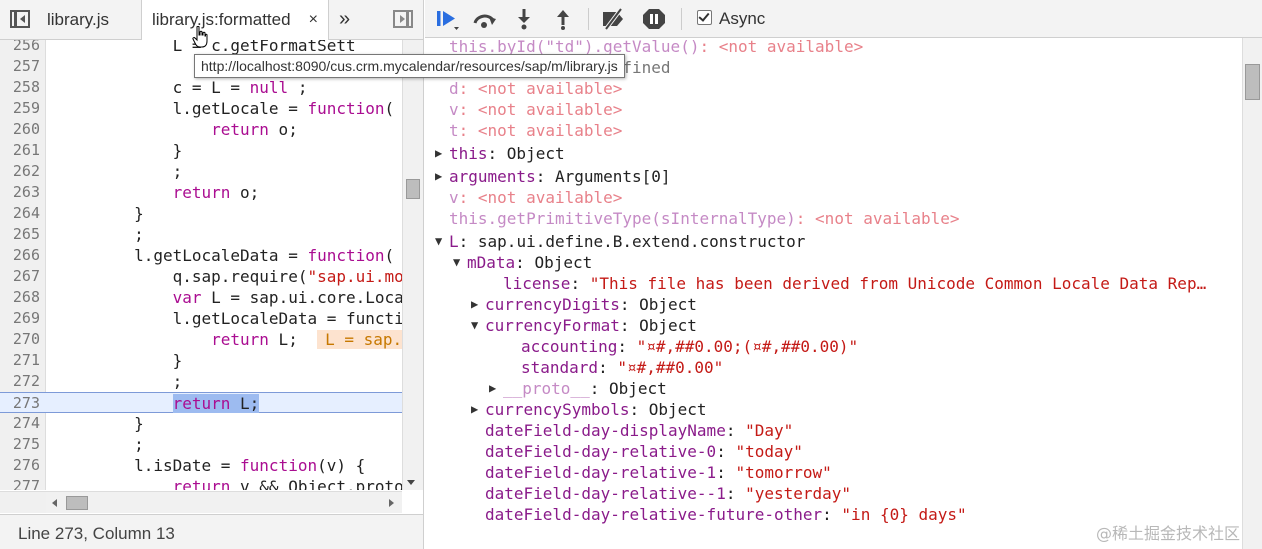 The width and height of the screenshot is (1262, 549). What do you see at coordinates (20, 192) in the screenshot?
I see `line-number: 263` at bounding box center [20, 192].